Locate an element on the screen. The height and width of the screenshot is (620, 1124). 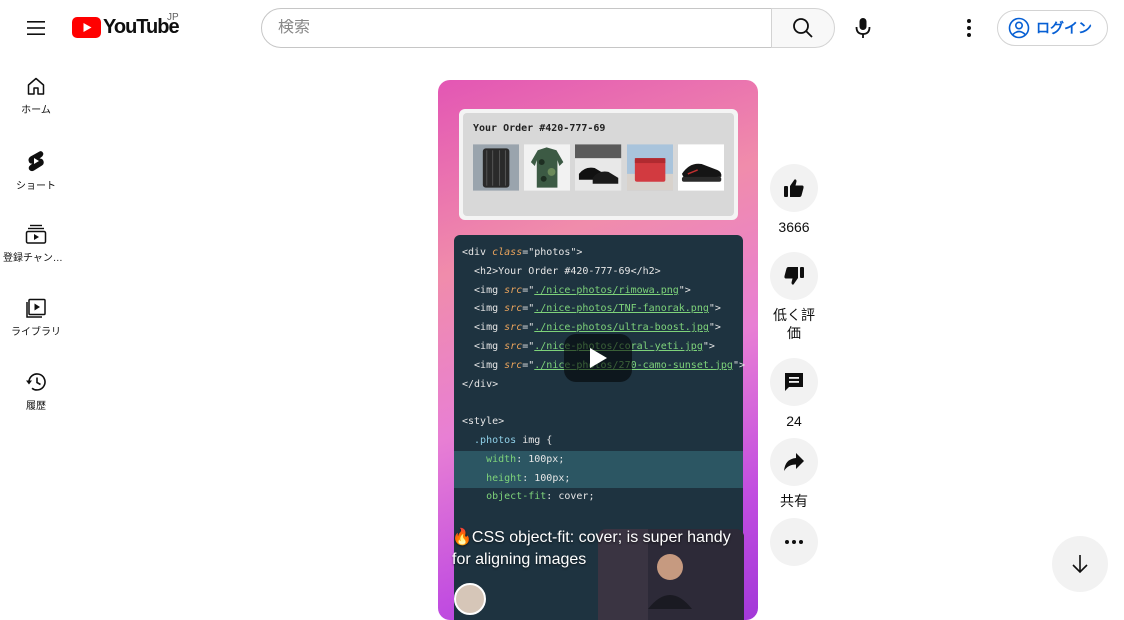
more-action is located at coordinates (794, 542).